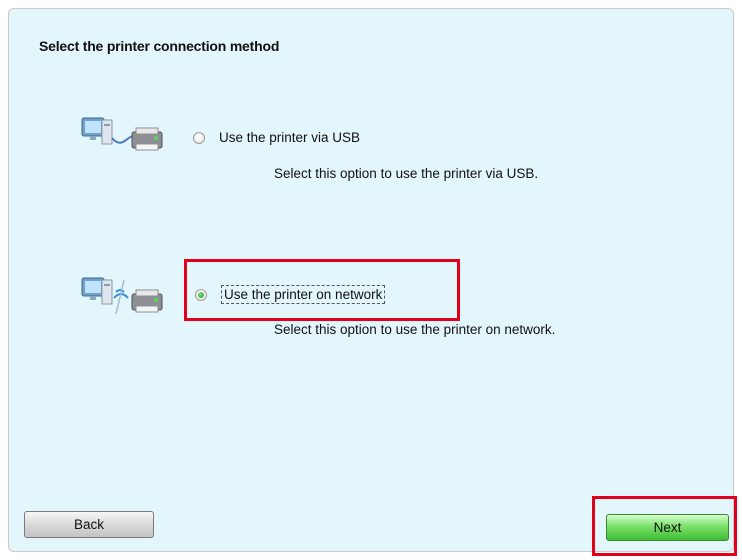 This screenshot has height=560, width=742. Describe the element at coordinates (289, 137) in the screenshot. I see `usb-option-label: Use the printer via USB` at that location.